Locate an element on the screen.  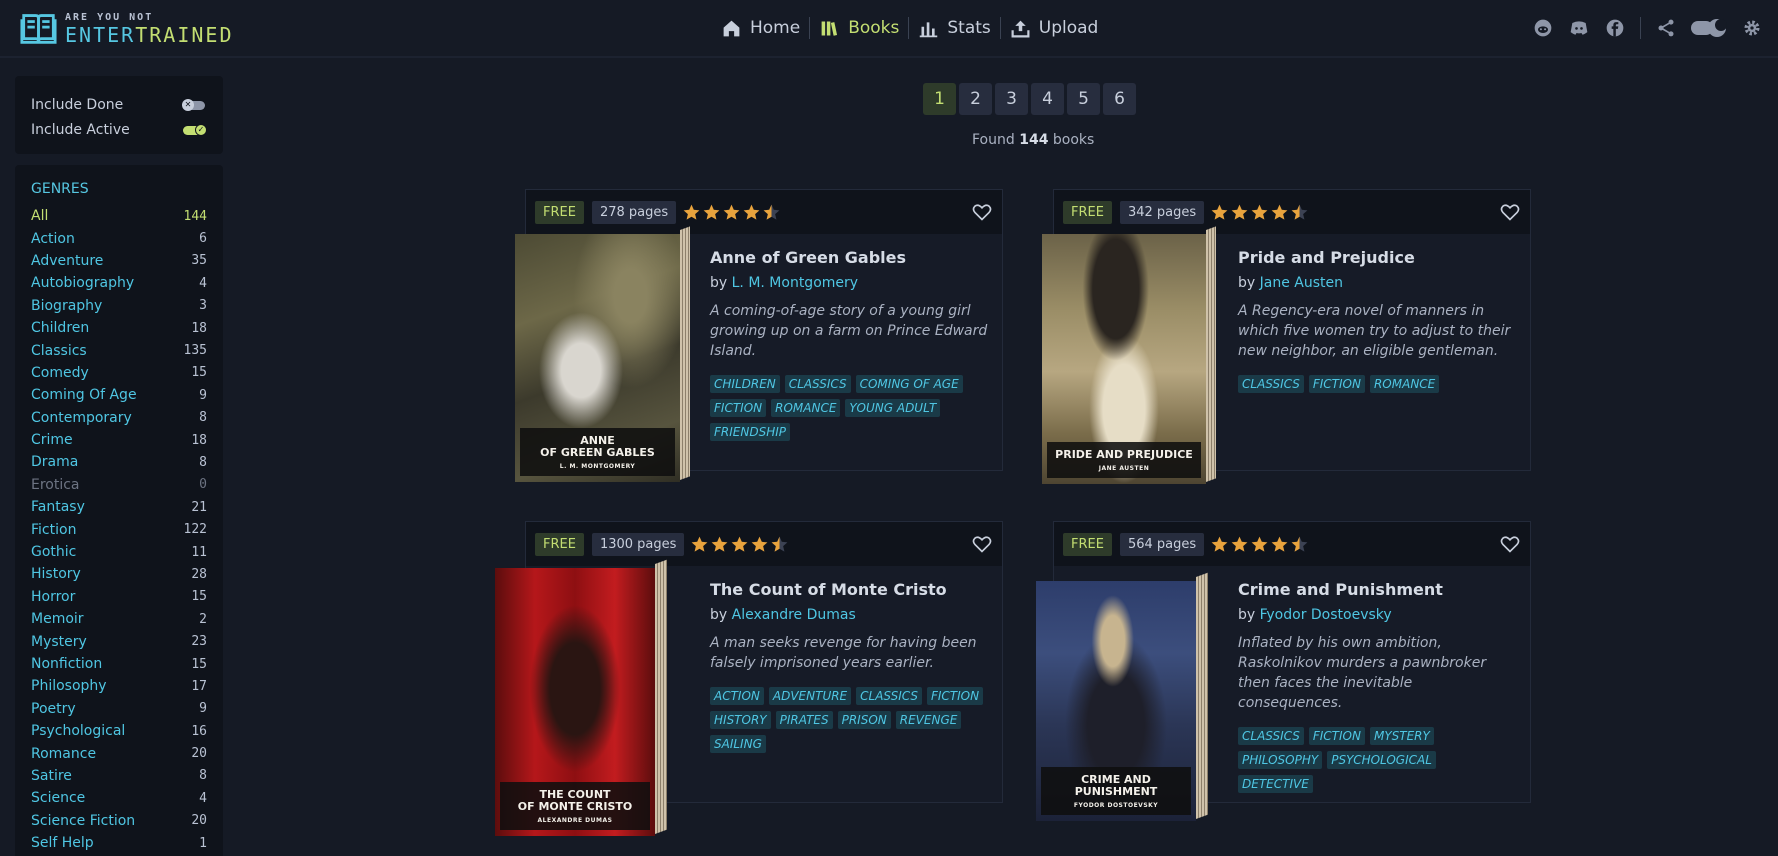
page-button: 1 is located at coordinates (939, 99).